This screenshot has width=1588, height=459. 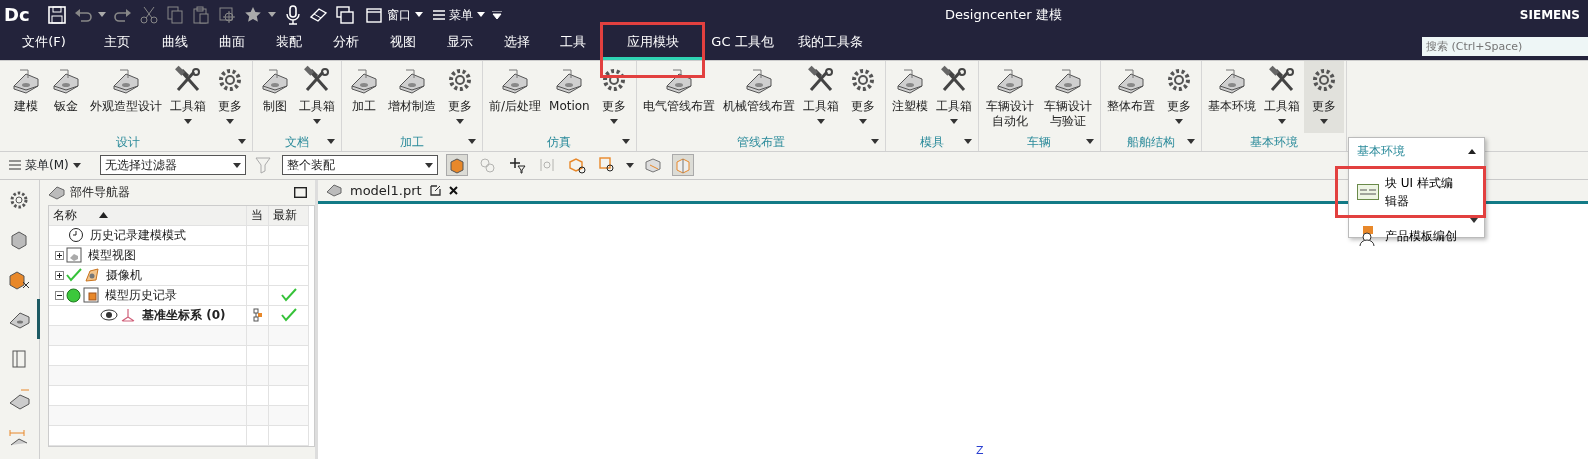 What do you see at coordinates (184, 315) in the screenshot?
I see `tree-node-label: 基准坐标系 (0)` at bounding box center [184, 315].